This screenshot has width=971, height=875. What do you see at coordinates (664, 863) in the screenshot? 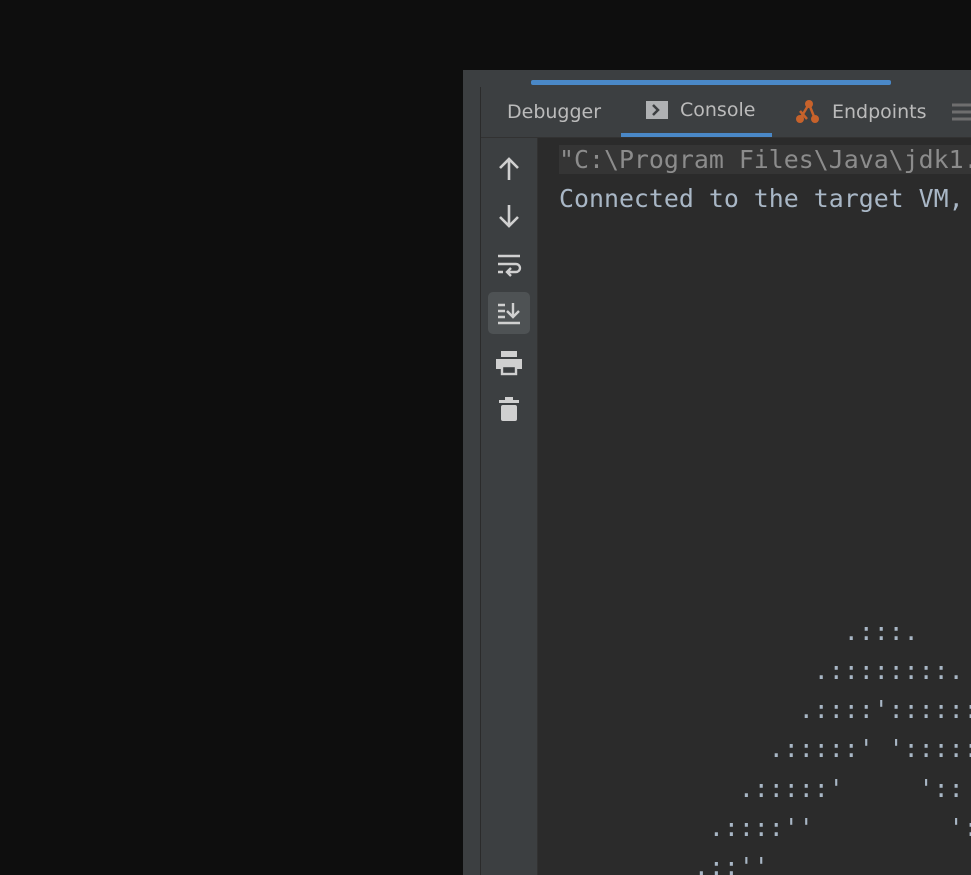
I see `ascii-art-line: .::''` at bounding box center [664, 863].